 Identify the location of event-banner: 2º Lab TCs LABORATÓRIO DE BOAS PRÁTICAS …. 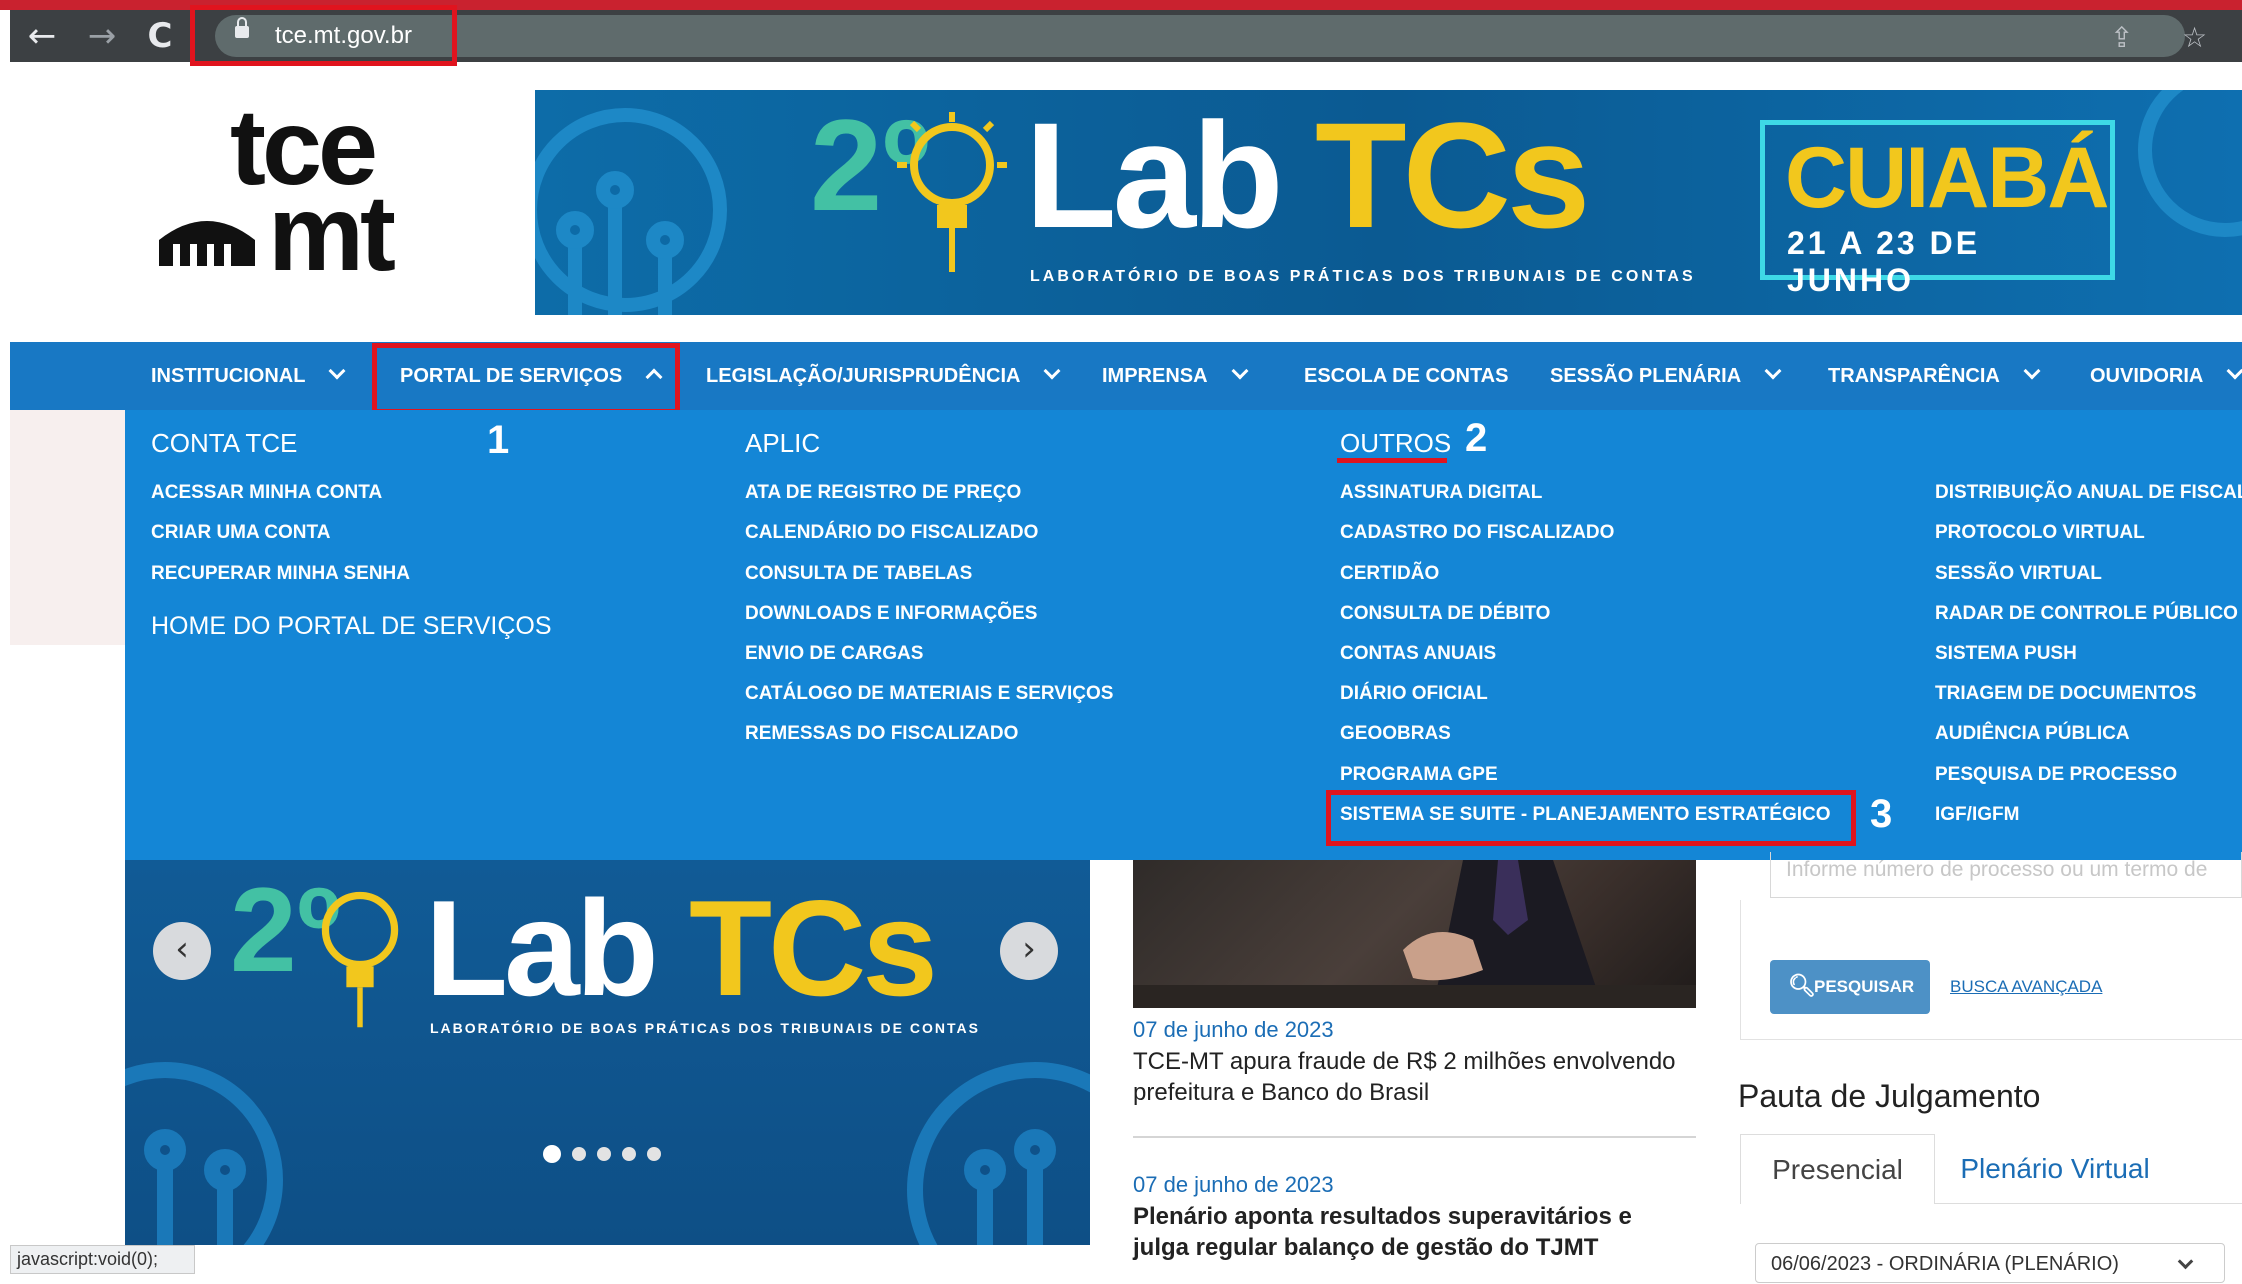
(1388, 202).